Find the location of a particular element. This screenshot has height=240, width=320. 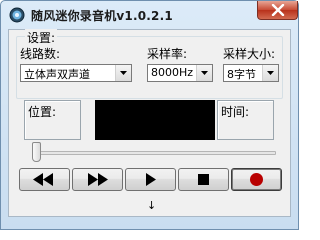

sample-size-select-value: 8字节 is located at coordinates (241, 74).